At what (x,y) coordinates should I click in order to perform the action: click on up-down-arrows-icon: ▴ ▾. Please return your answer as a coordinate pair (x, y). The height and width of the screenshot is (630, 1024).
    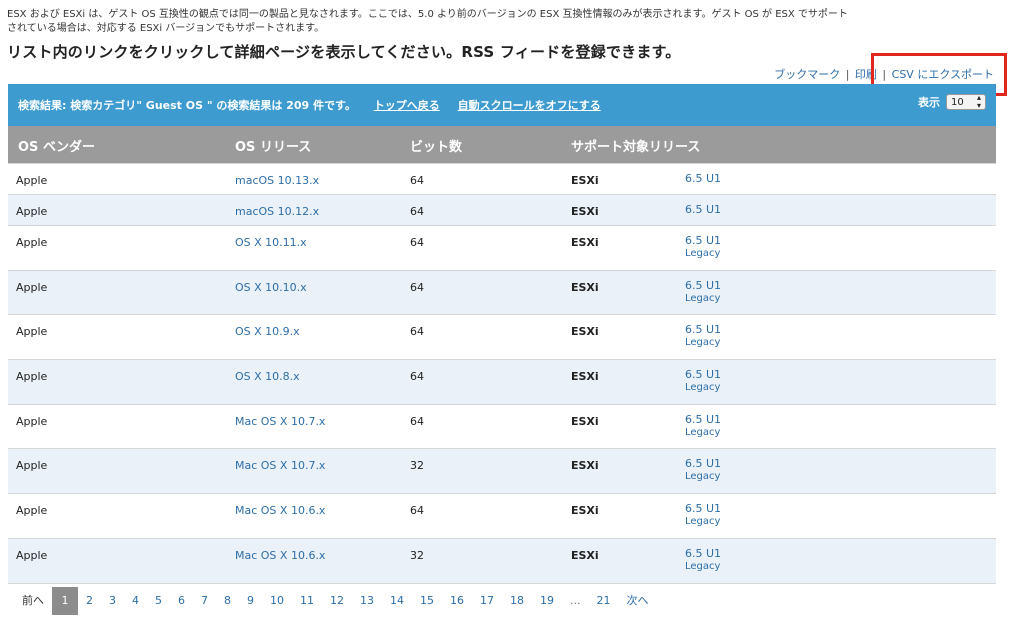
    Looking at the image, I should click on (978, 101).